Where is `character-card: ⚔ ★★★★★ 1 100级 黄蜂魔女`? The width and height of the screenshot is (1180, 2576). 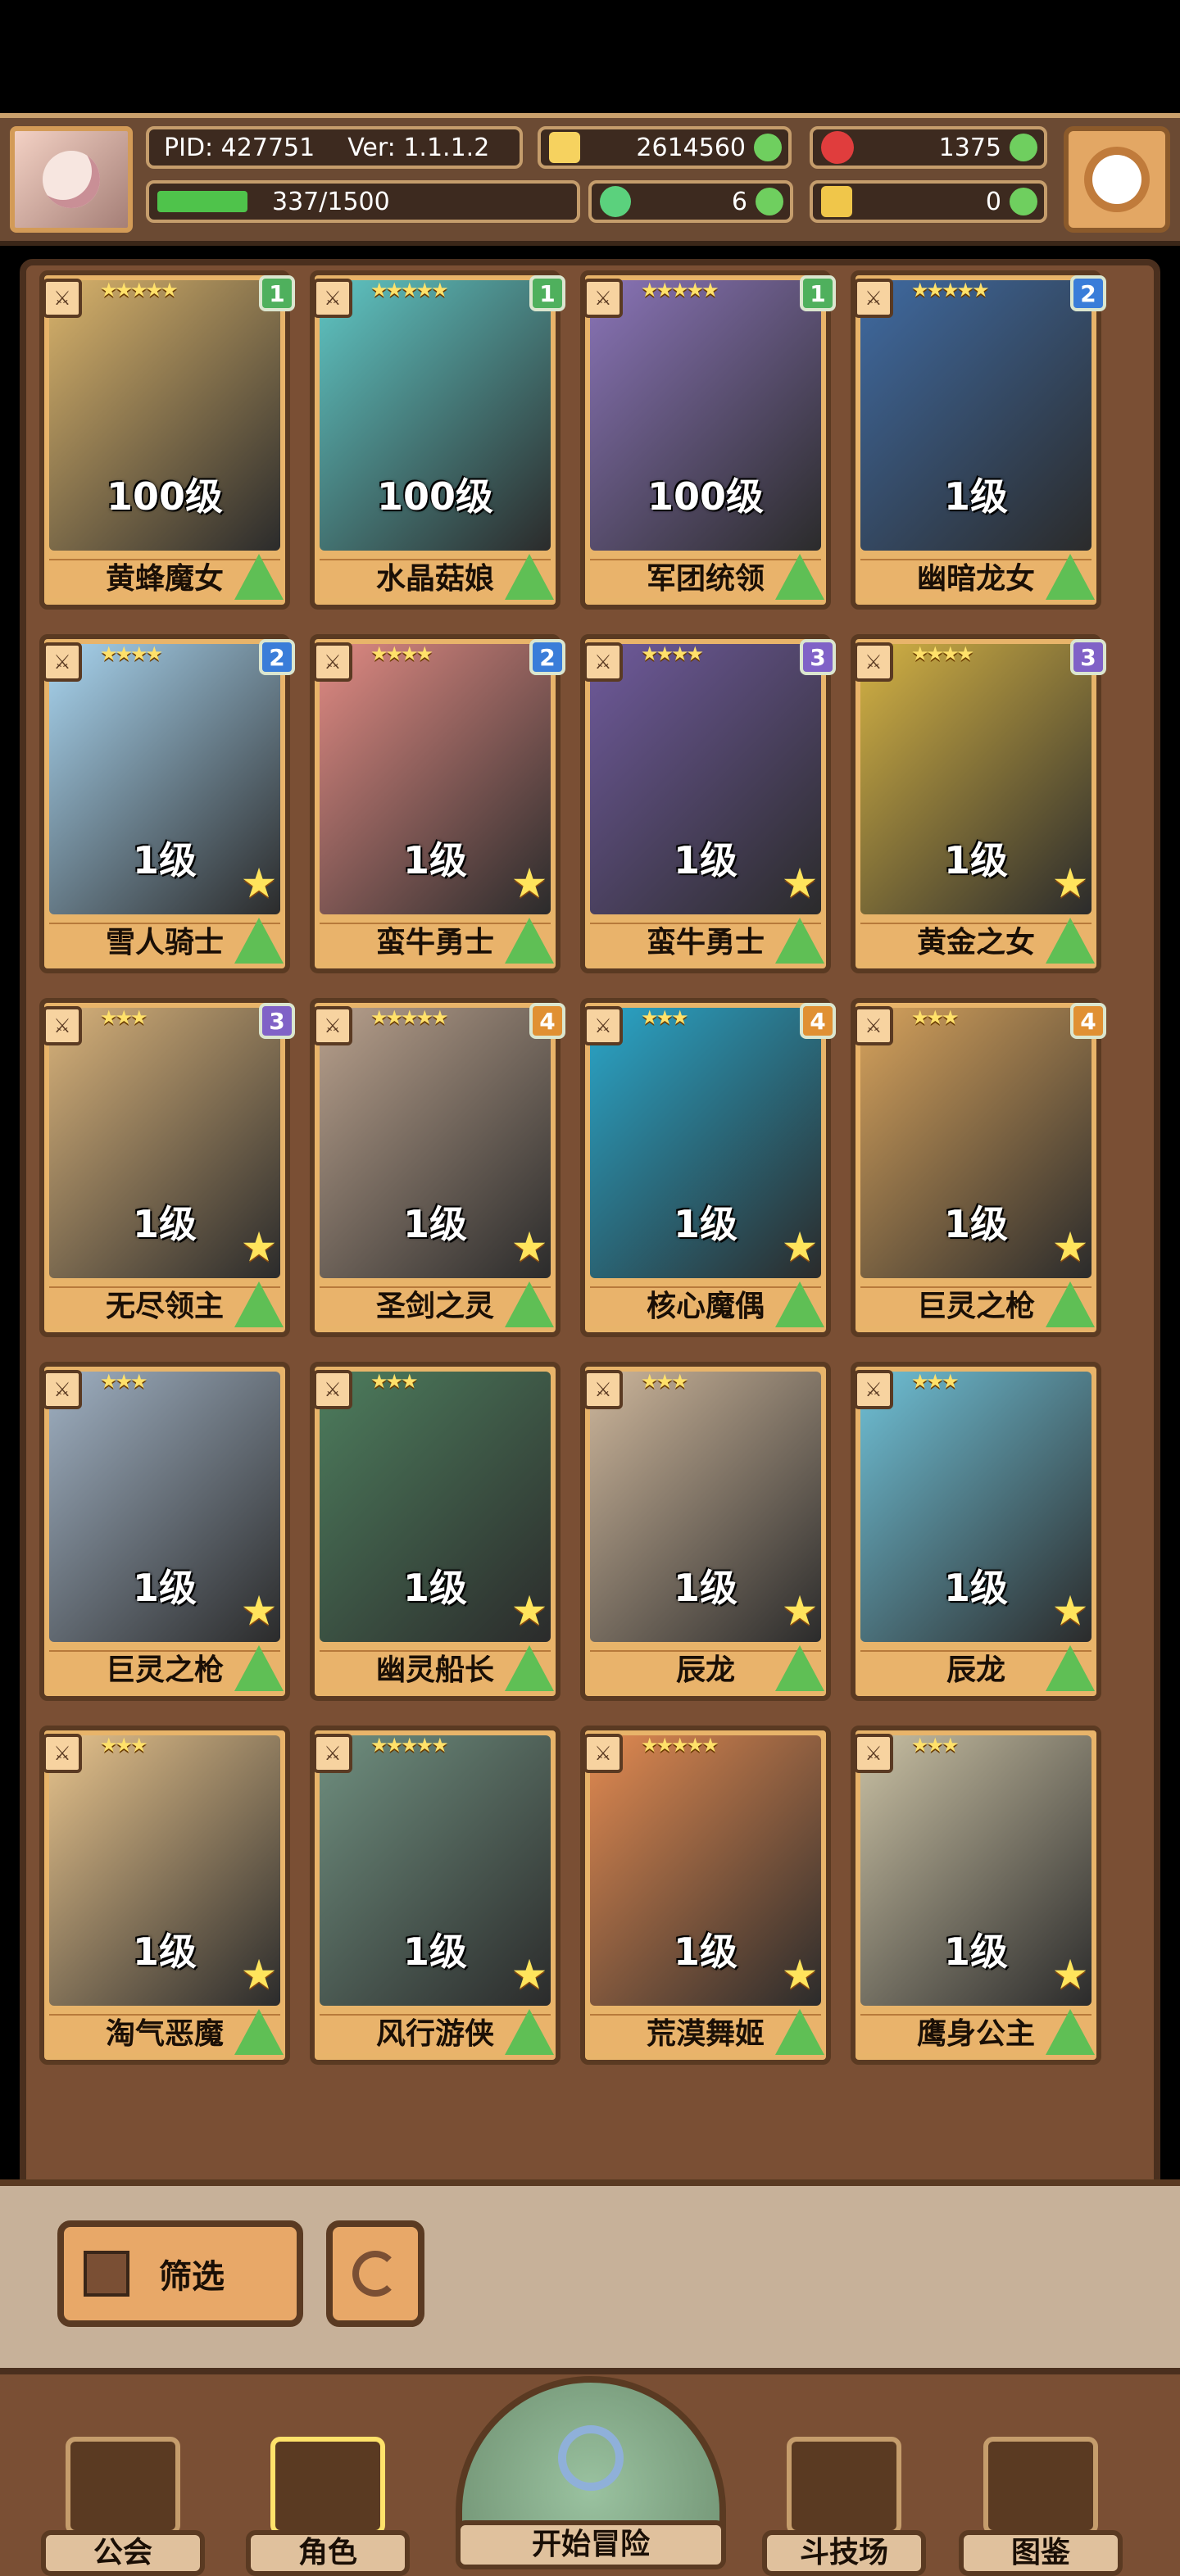
character-card: ⚔ ★★★★★ 1 100级 黄蜂魔女 is located at coordinates (167, 440).